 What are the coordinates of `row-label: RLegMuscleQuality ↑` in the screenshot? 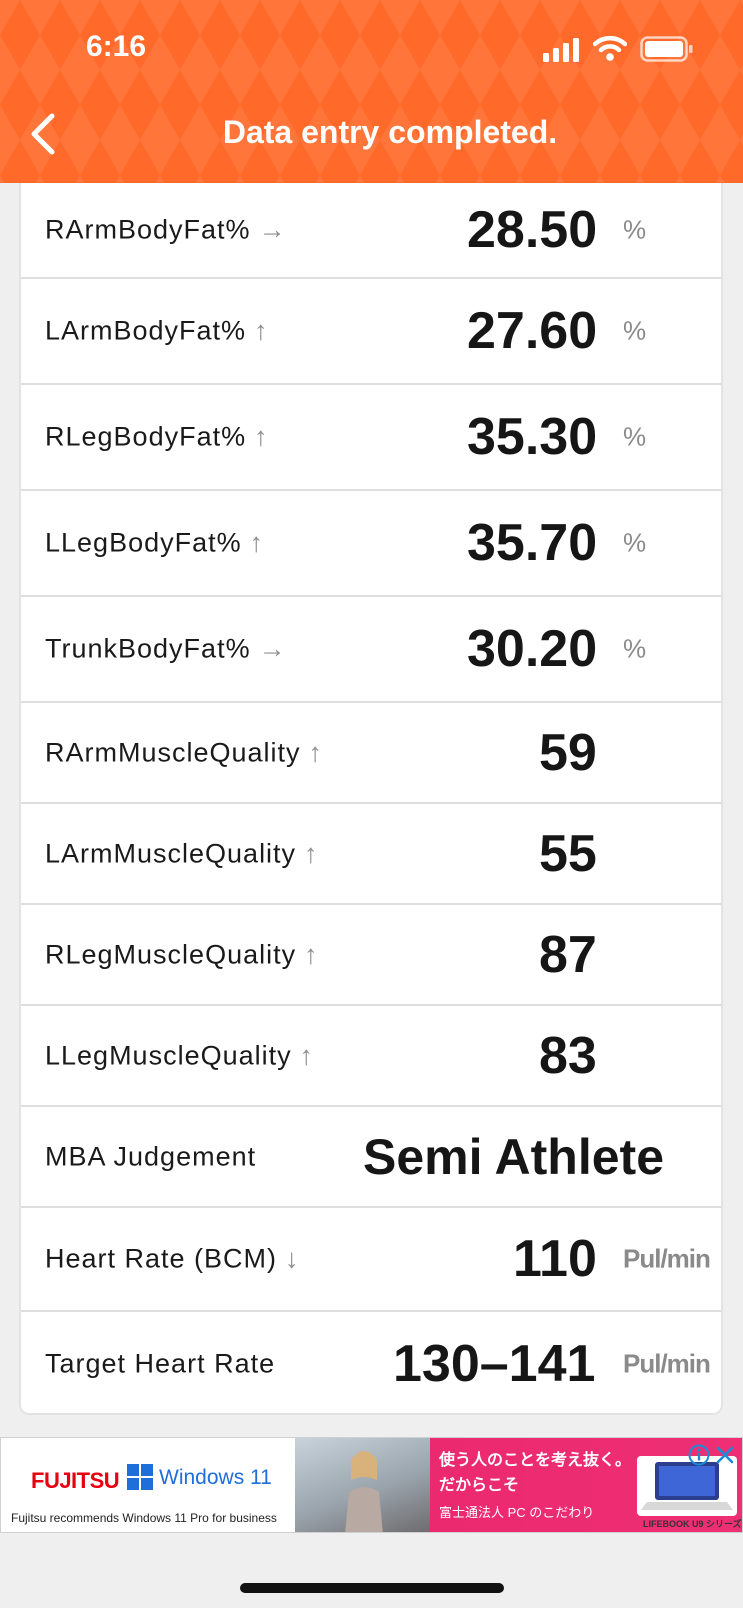 It's located at (182, 954).